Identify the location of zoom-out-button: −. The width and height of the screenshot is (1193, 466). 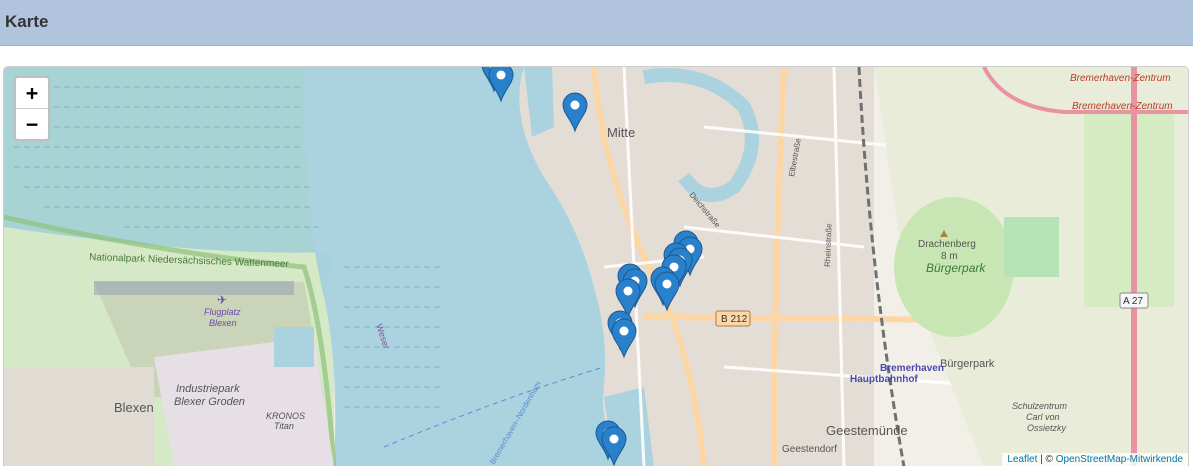
(32, 123).